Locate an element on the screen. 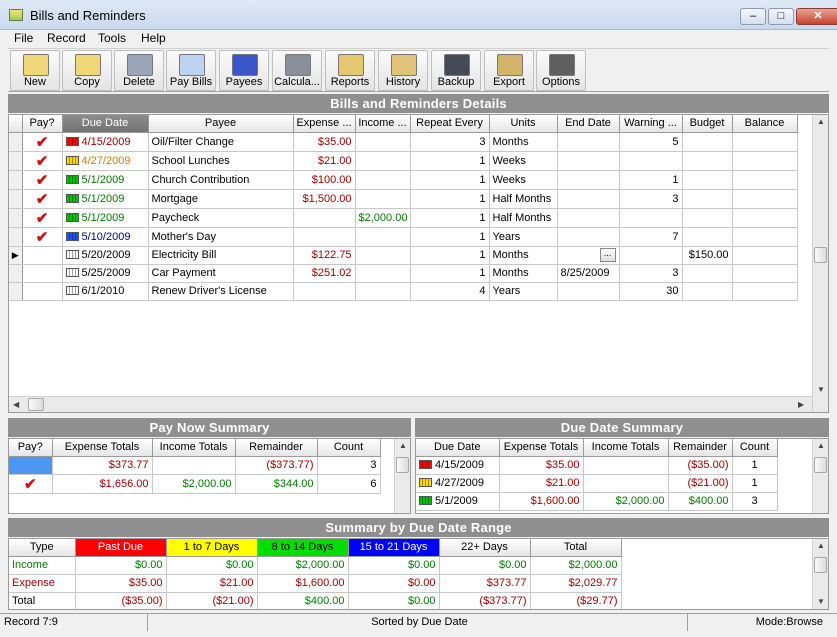  cell-units: Weeks is located at coordinates (523, 180).